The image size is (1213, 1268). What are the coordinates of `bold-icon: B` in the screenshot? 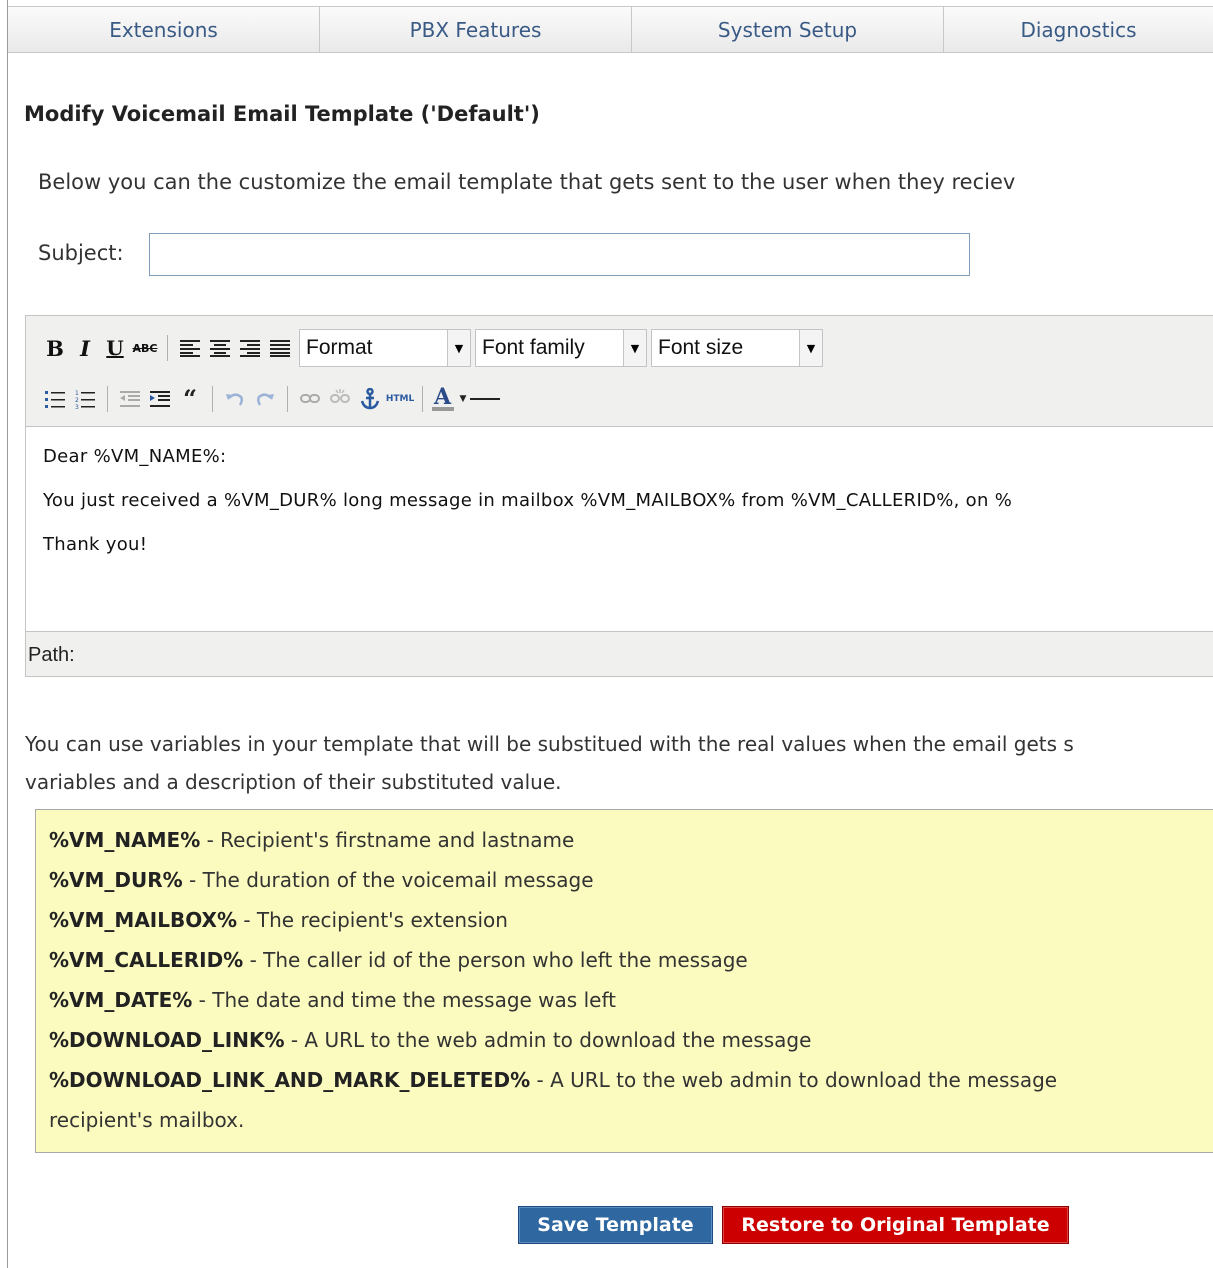 It's located at (55, 348).